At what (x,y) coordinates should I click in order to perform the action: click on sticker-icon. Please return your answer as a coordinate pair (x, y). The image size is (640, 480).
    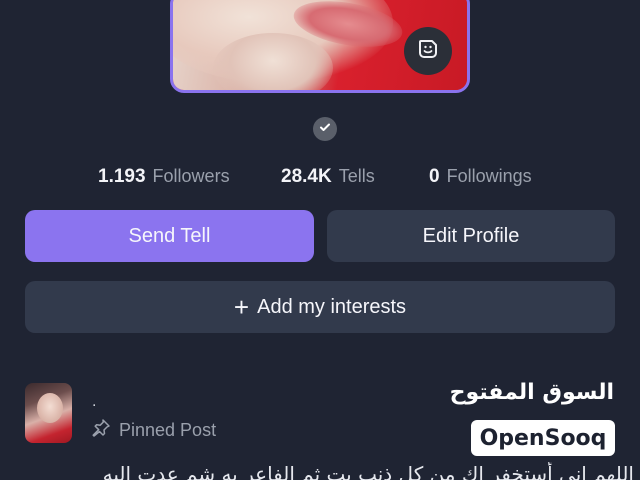
    Looking at the image, I should click on (428, 51).